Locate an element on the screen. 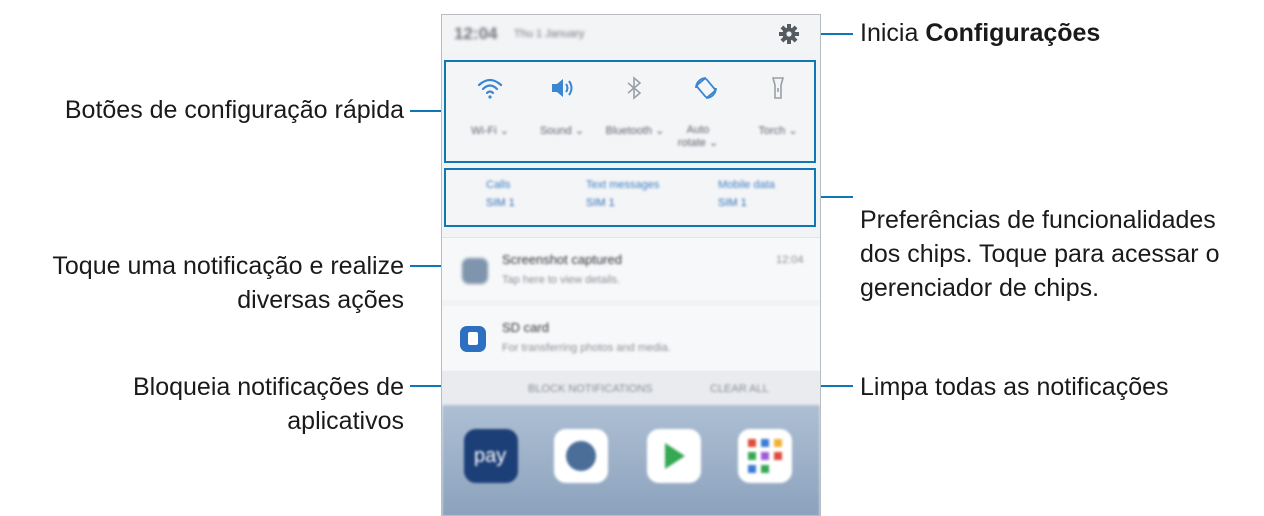 Image resolution: width=1264 pixels, height=516 pixels. status-bar: 12:04 Thu 1 January is located at coordinates (631, 34).